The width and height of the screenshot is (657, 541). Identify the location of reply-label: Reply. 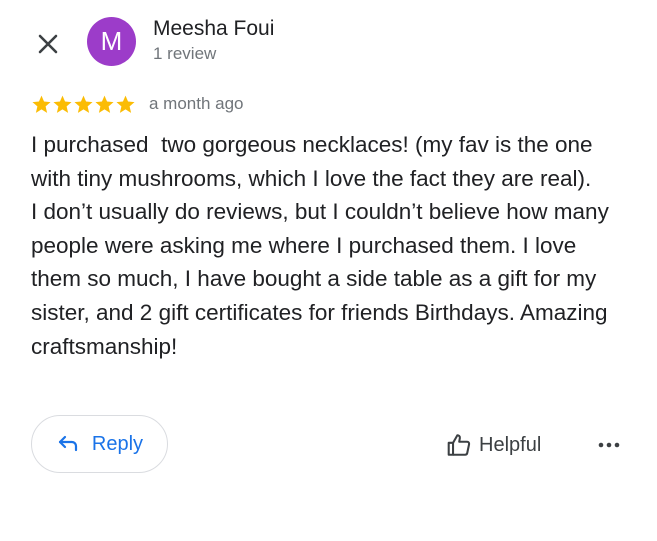
(117, 443).